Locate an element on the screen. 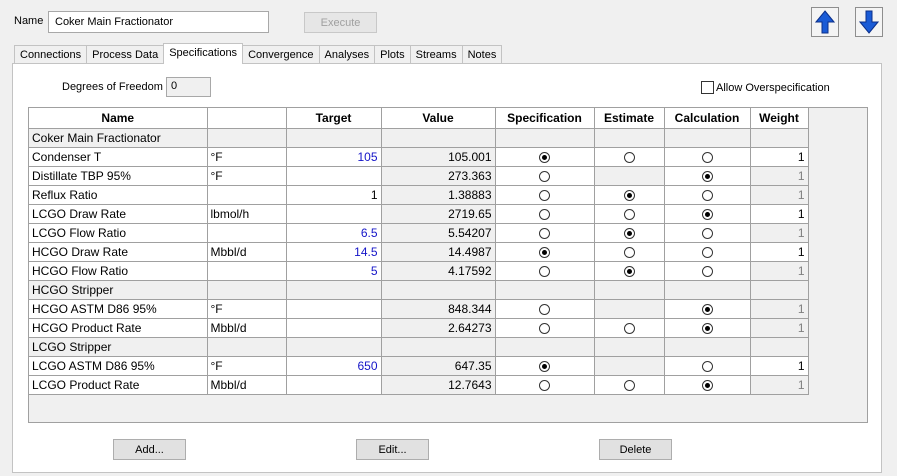 The height and width of the screenshot is (476, 897). spec-target-cell: 6.5 is located at coordinates (333, 232).